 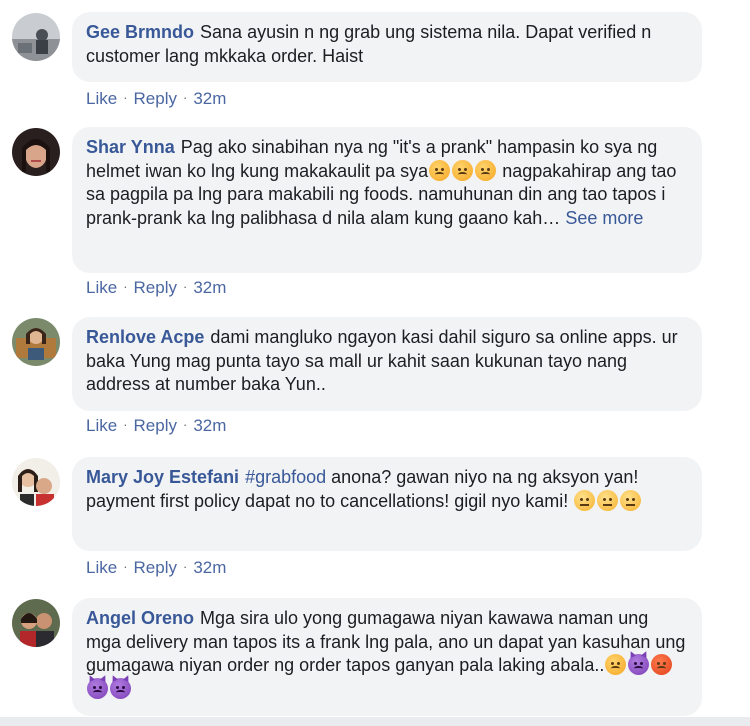 I want to click on comment-author: Angel Oreno, so click(x=140, y=618).